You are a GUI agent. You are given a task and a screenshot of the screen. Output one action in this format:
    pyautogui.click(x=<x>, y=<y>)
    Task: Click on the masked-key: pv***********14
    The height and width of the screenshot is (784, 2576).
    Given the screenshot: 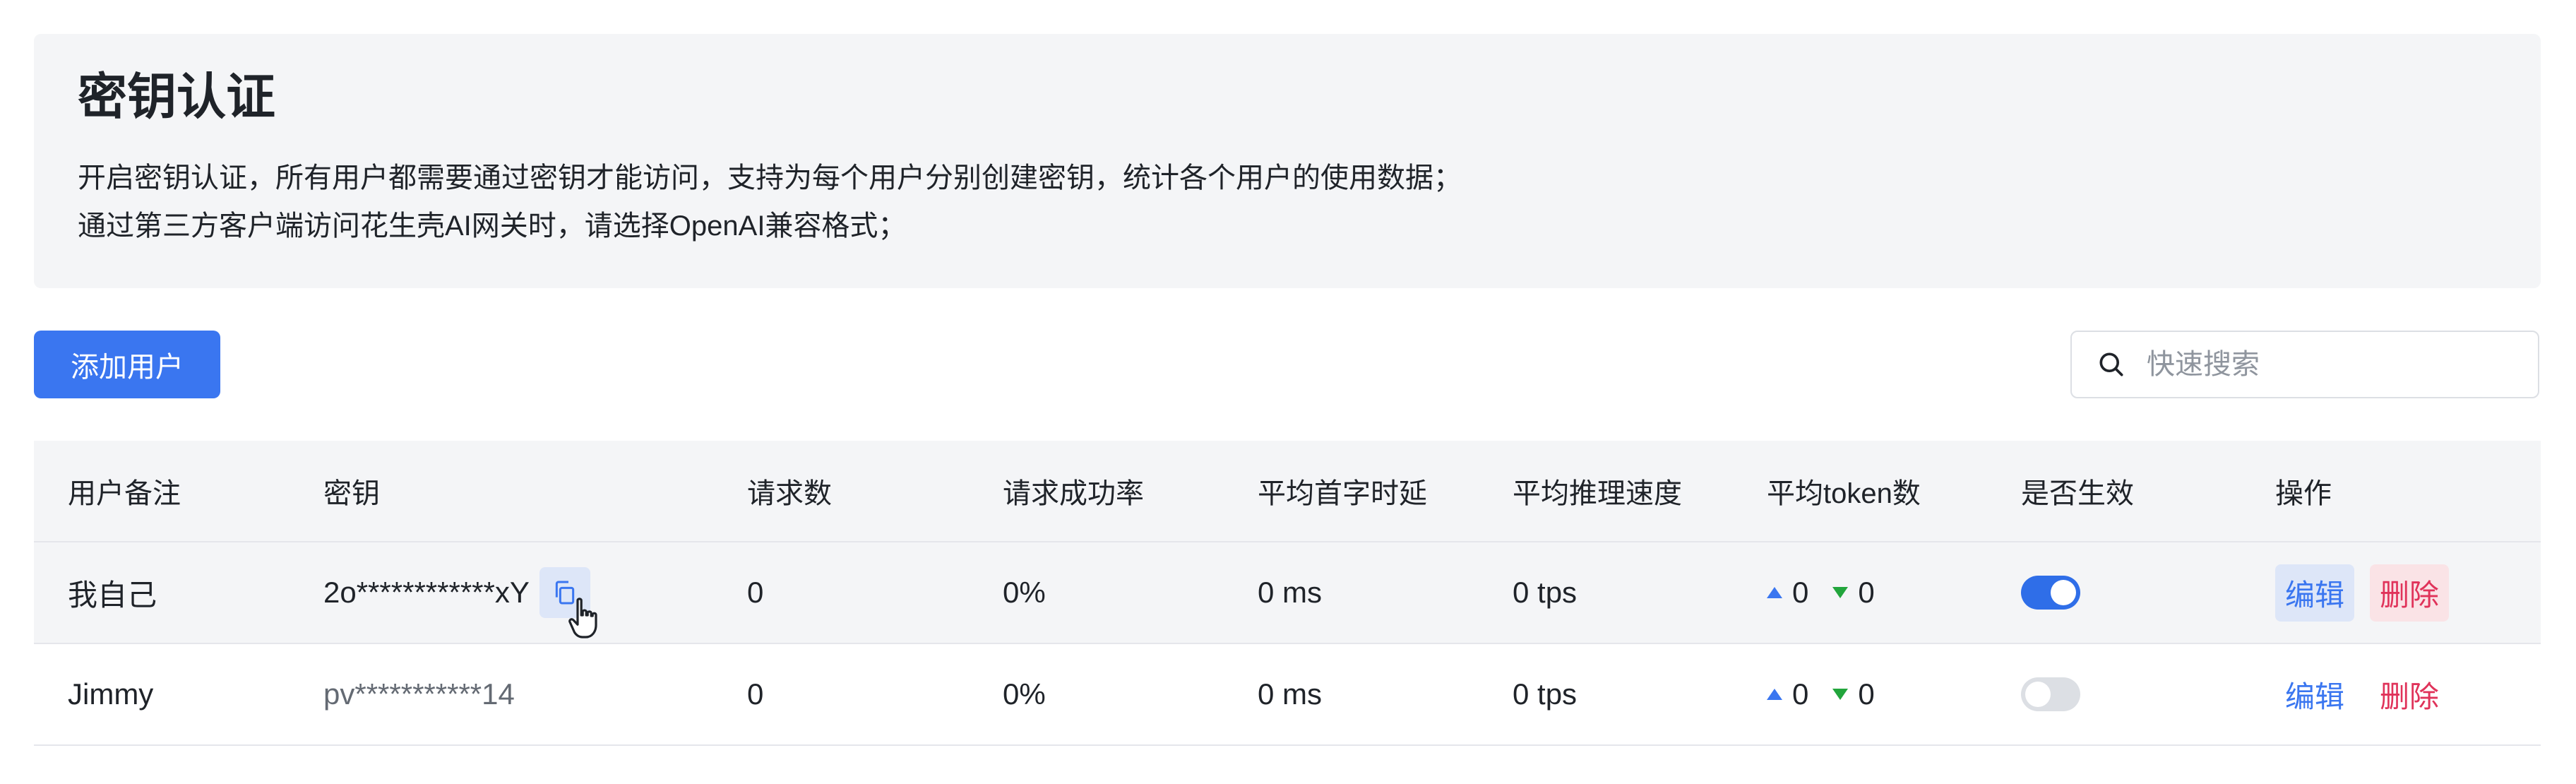 What is the action you would take?
    pyautogui.click(x=419, y=694)
    